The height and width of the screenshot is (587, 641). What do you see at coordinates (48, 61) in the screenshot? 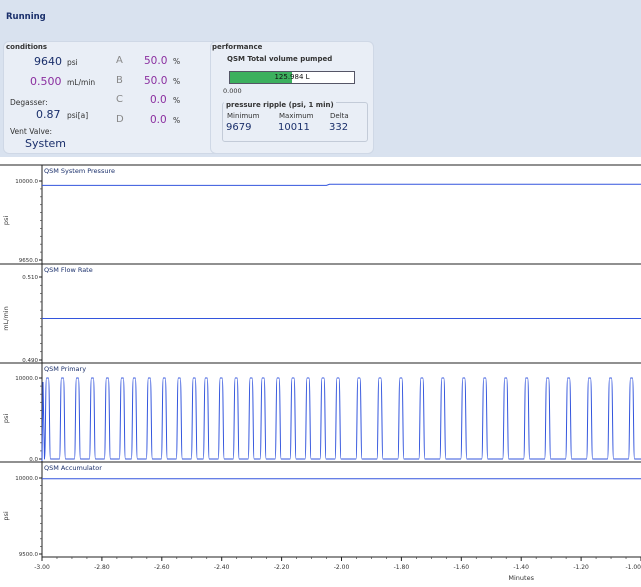
I see `pressure-value: 9640` at bounding box center [48, 61].